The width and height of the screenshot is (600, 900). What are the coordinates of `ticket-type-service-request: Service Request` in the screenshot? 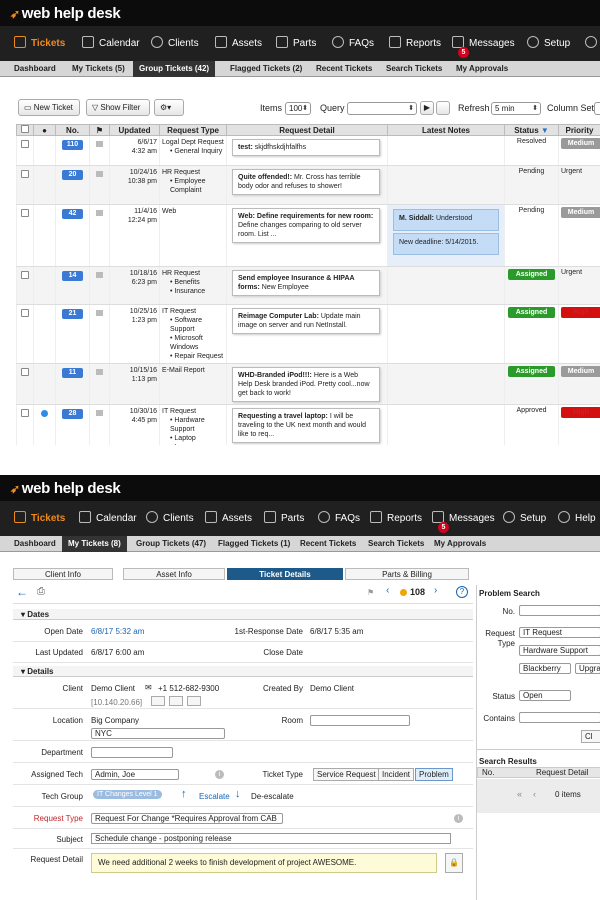 It's located at (346, 774).